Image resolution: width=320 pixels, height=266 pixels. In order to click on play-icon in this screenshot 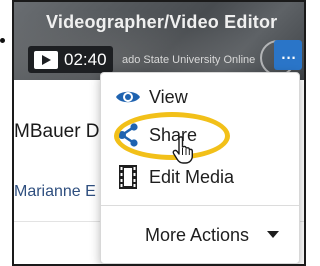, I will do `click(46, 59)`.